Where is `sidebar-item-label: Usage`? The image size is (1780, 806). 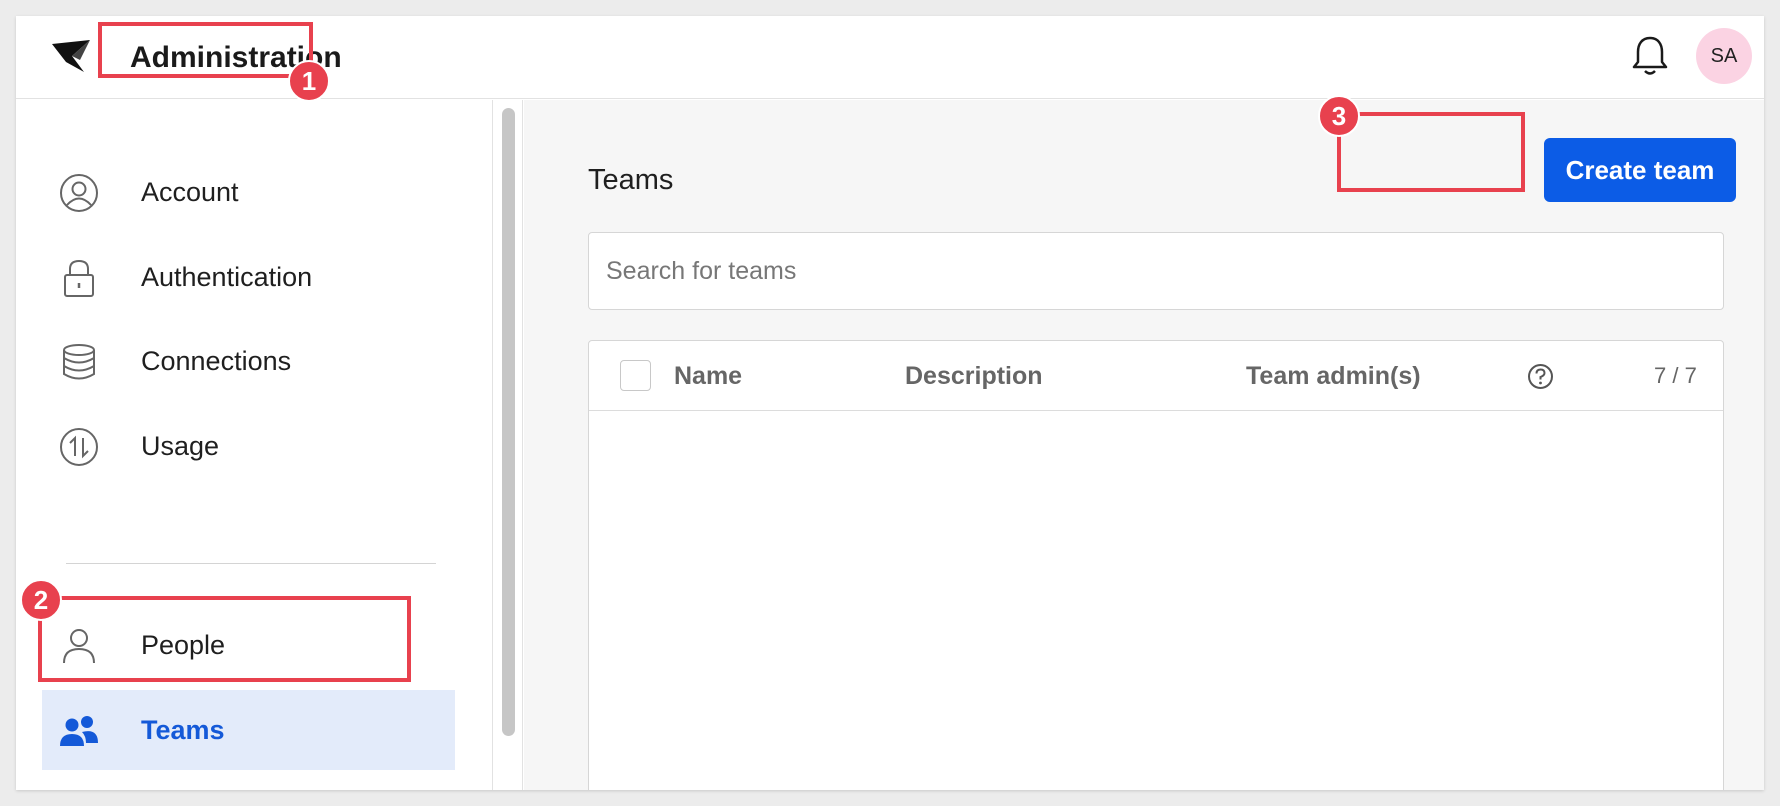 sidebar-item-label: Usage is located at coordinates (180, 445).